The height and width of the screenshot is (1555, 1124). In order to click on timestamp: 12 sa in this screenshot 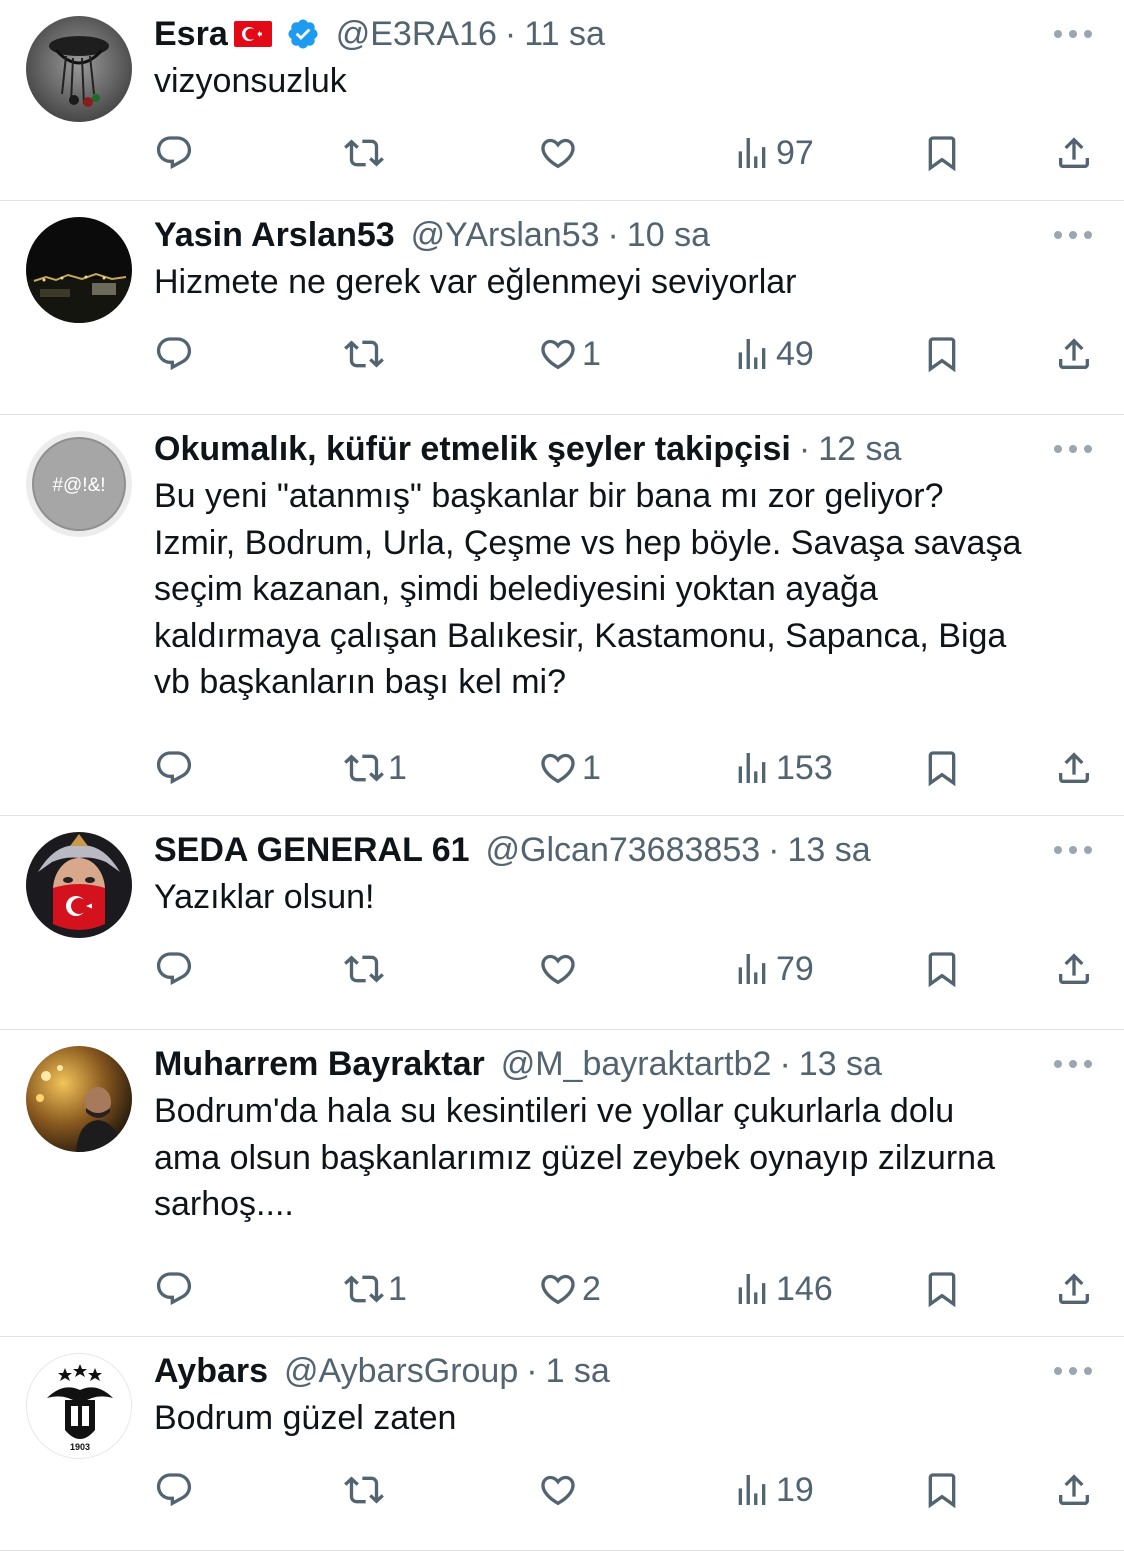, I will do `click(859, 449)`.